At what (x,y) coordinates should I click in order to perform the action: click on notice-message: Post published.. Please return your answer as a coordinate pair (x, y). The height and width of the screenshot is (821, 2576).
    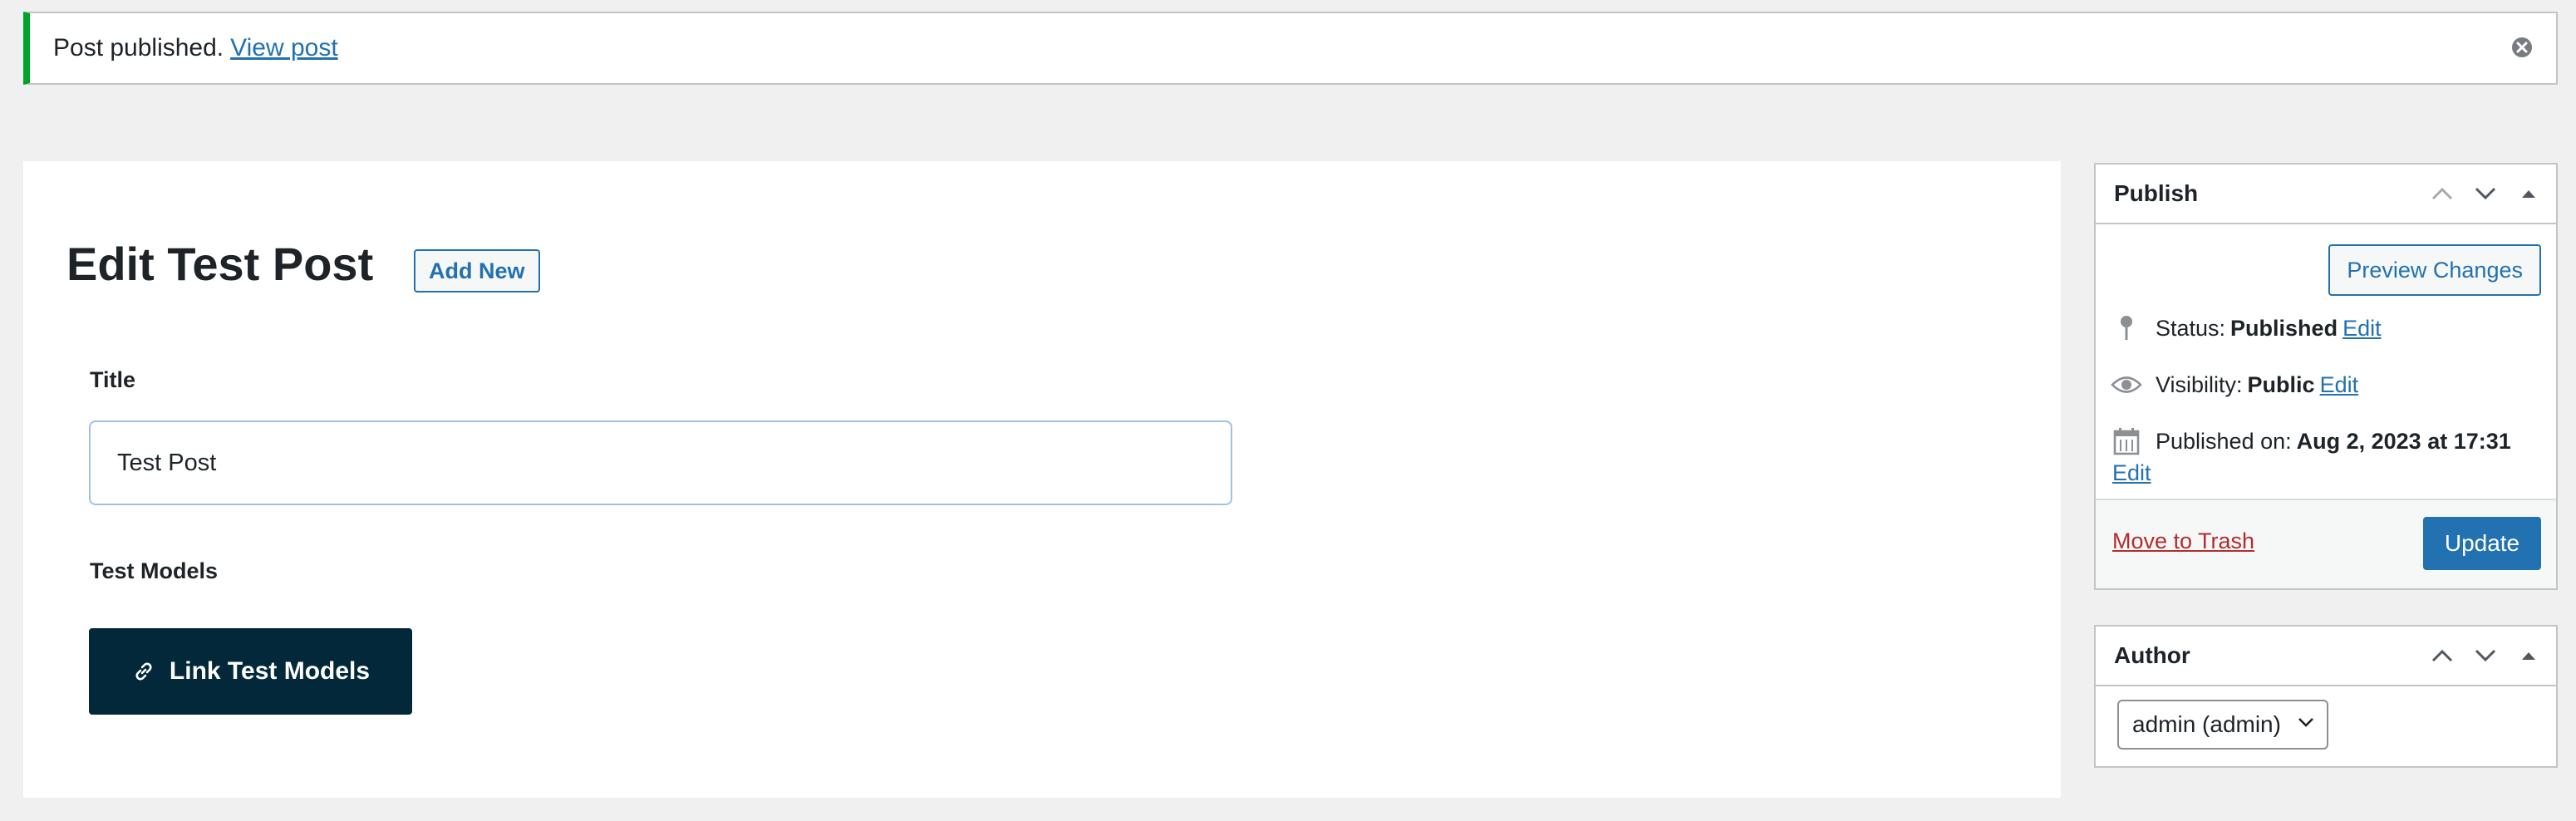
    Looking at the image, I should click on (139, 47).